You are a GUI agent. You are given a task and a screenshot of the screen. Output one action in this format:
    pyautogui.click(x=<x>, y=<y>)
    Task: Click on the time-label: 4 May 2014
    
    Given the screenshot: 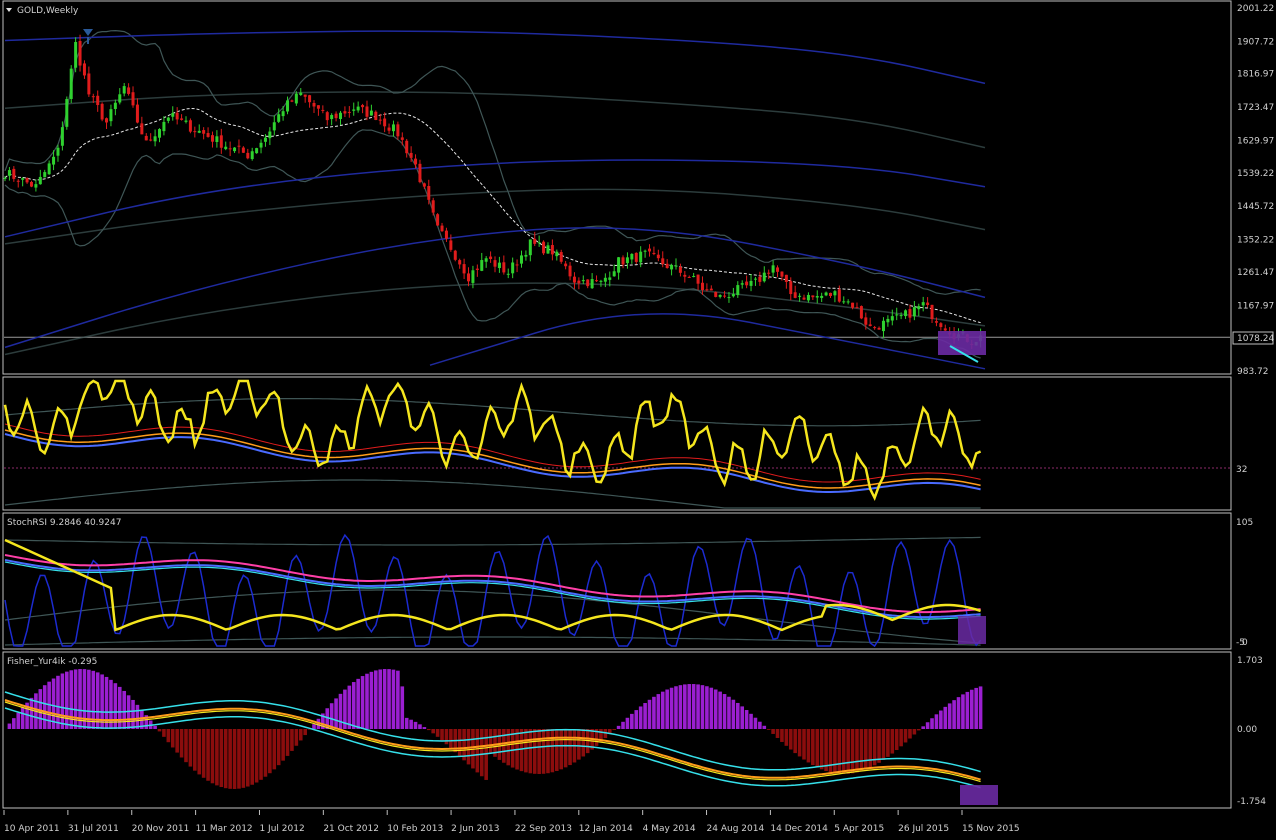 What is the action you would take?
    pyautogui.click(x=669, y=829)
    